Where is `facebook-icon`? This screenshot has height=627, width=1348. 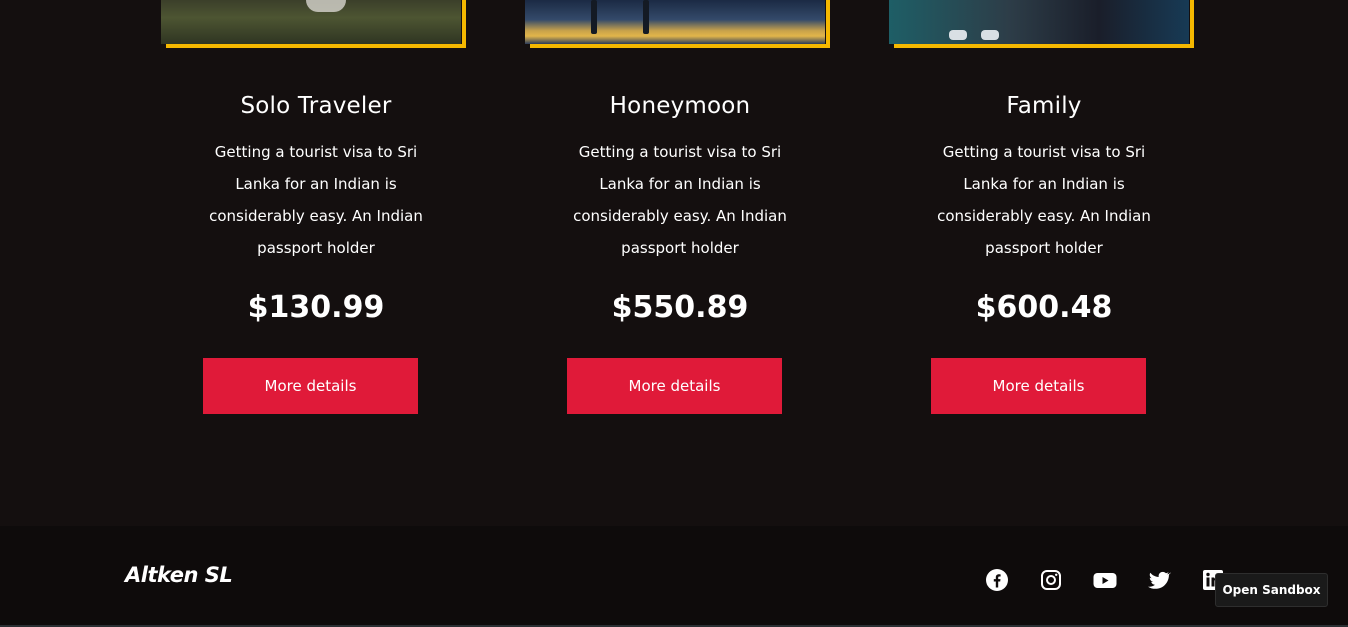 facebook-icon is located at coordinates (997, 580).